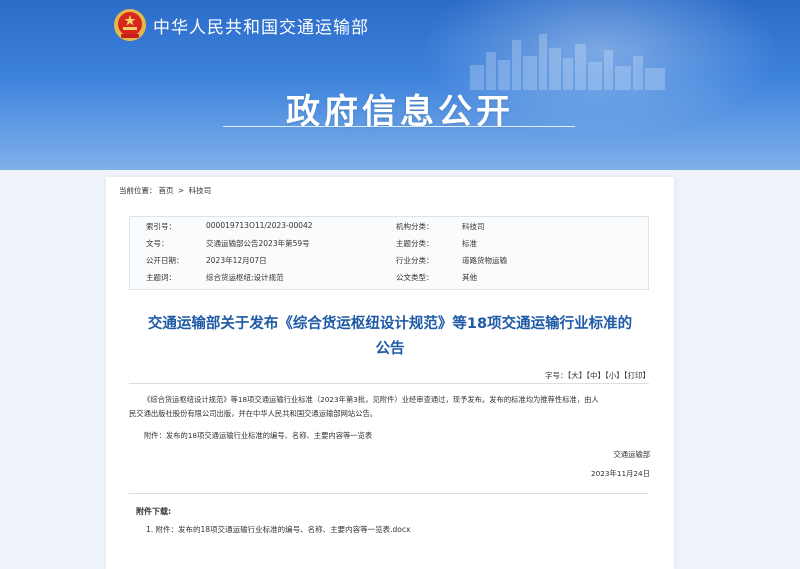 This screenshot has height=569, width=800. I want to click on font-large-button: 【大】, so click(577, 375).